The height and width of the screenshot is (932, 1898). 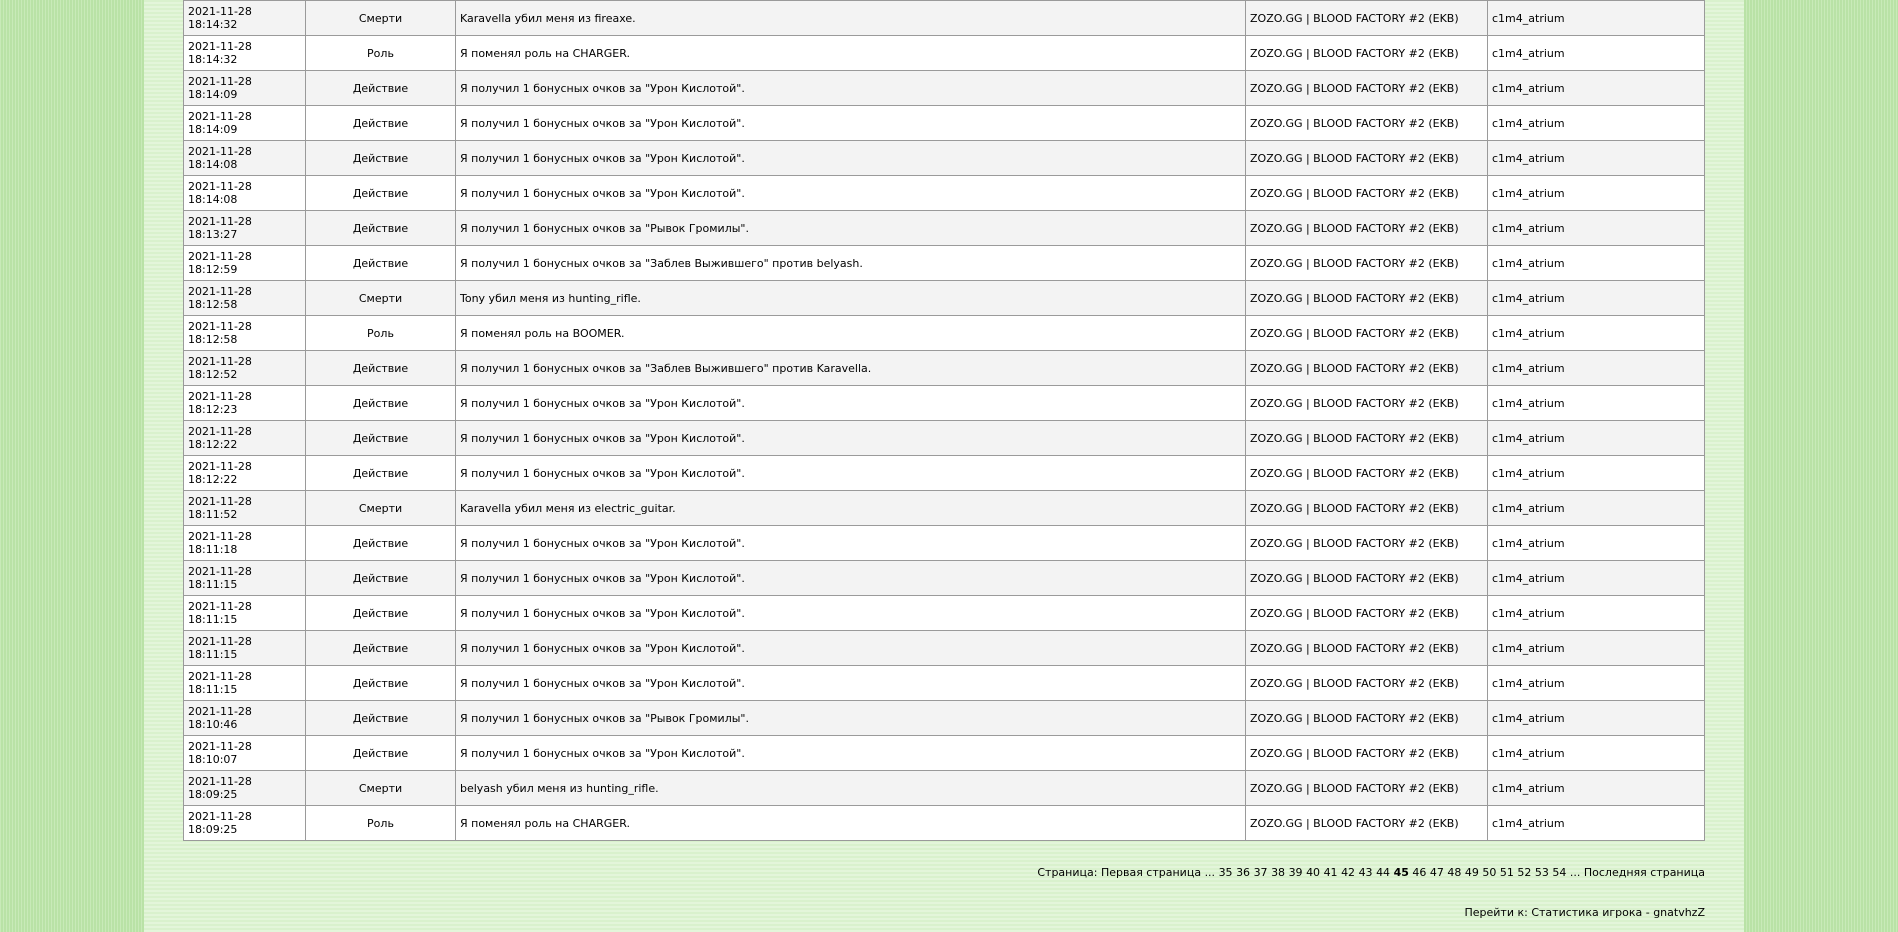 I want to click on row-datetime: 2021-11-28 18:14:32, so click(x=244, y=53).